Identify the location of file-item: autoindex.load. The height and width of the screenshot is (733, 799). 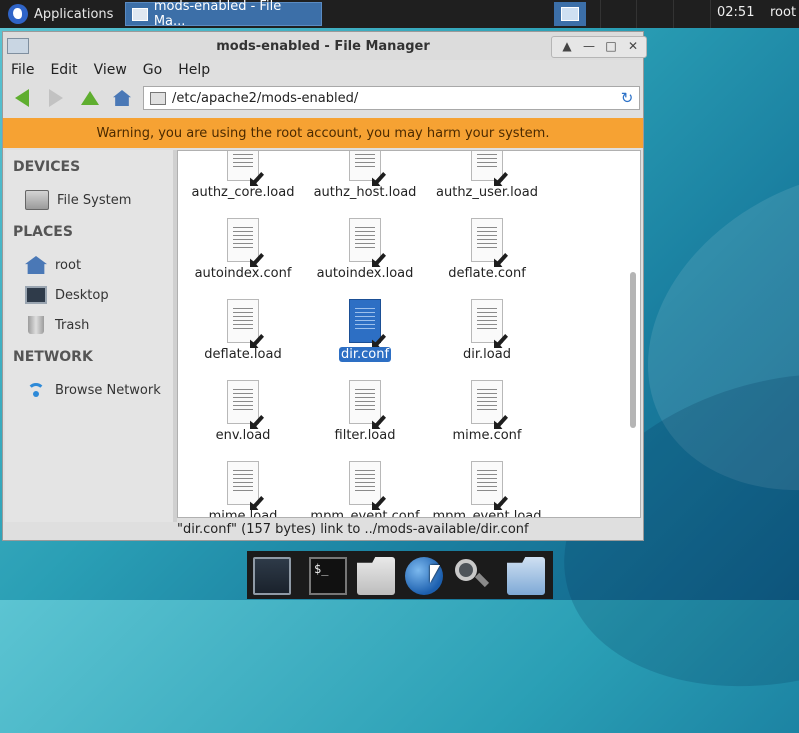
(365, 258).